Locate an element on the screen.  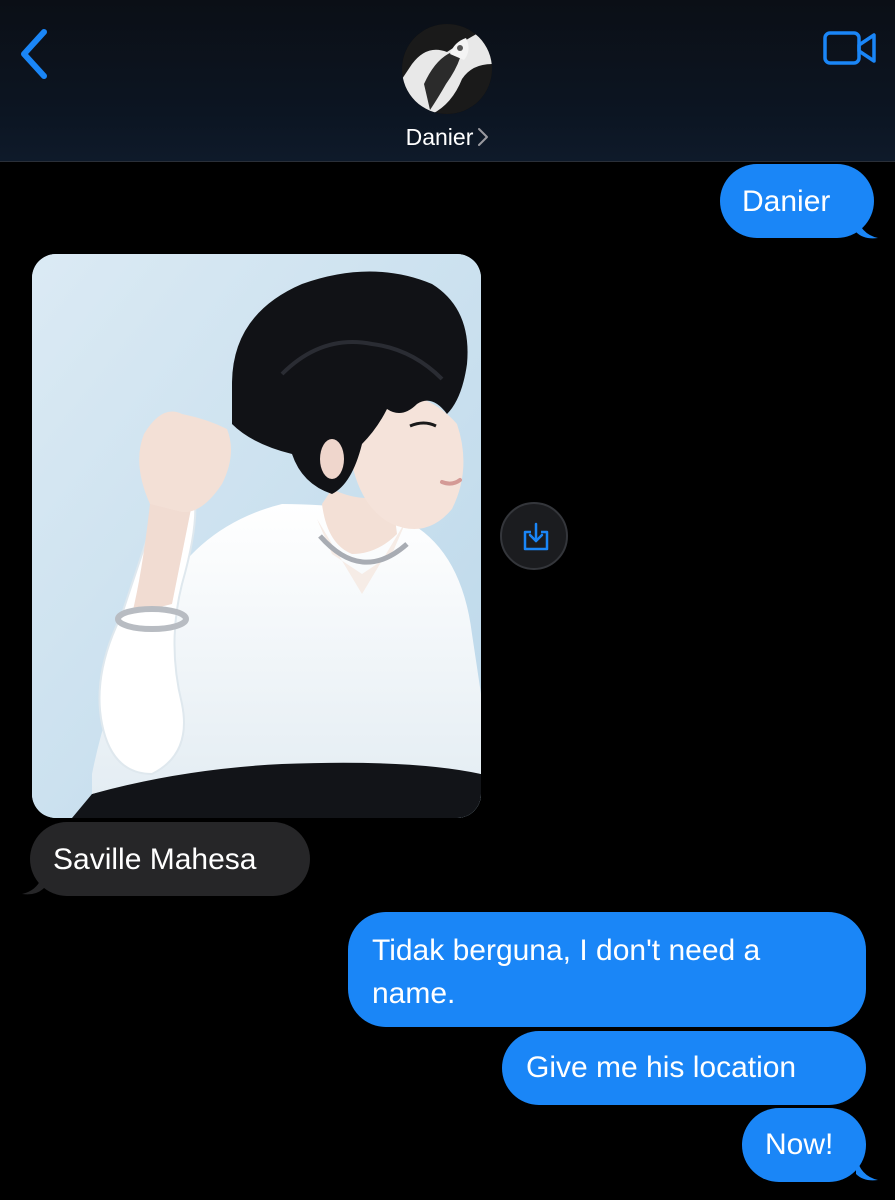
facetime-video-button is located at coordinates (850, 48).